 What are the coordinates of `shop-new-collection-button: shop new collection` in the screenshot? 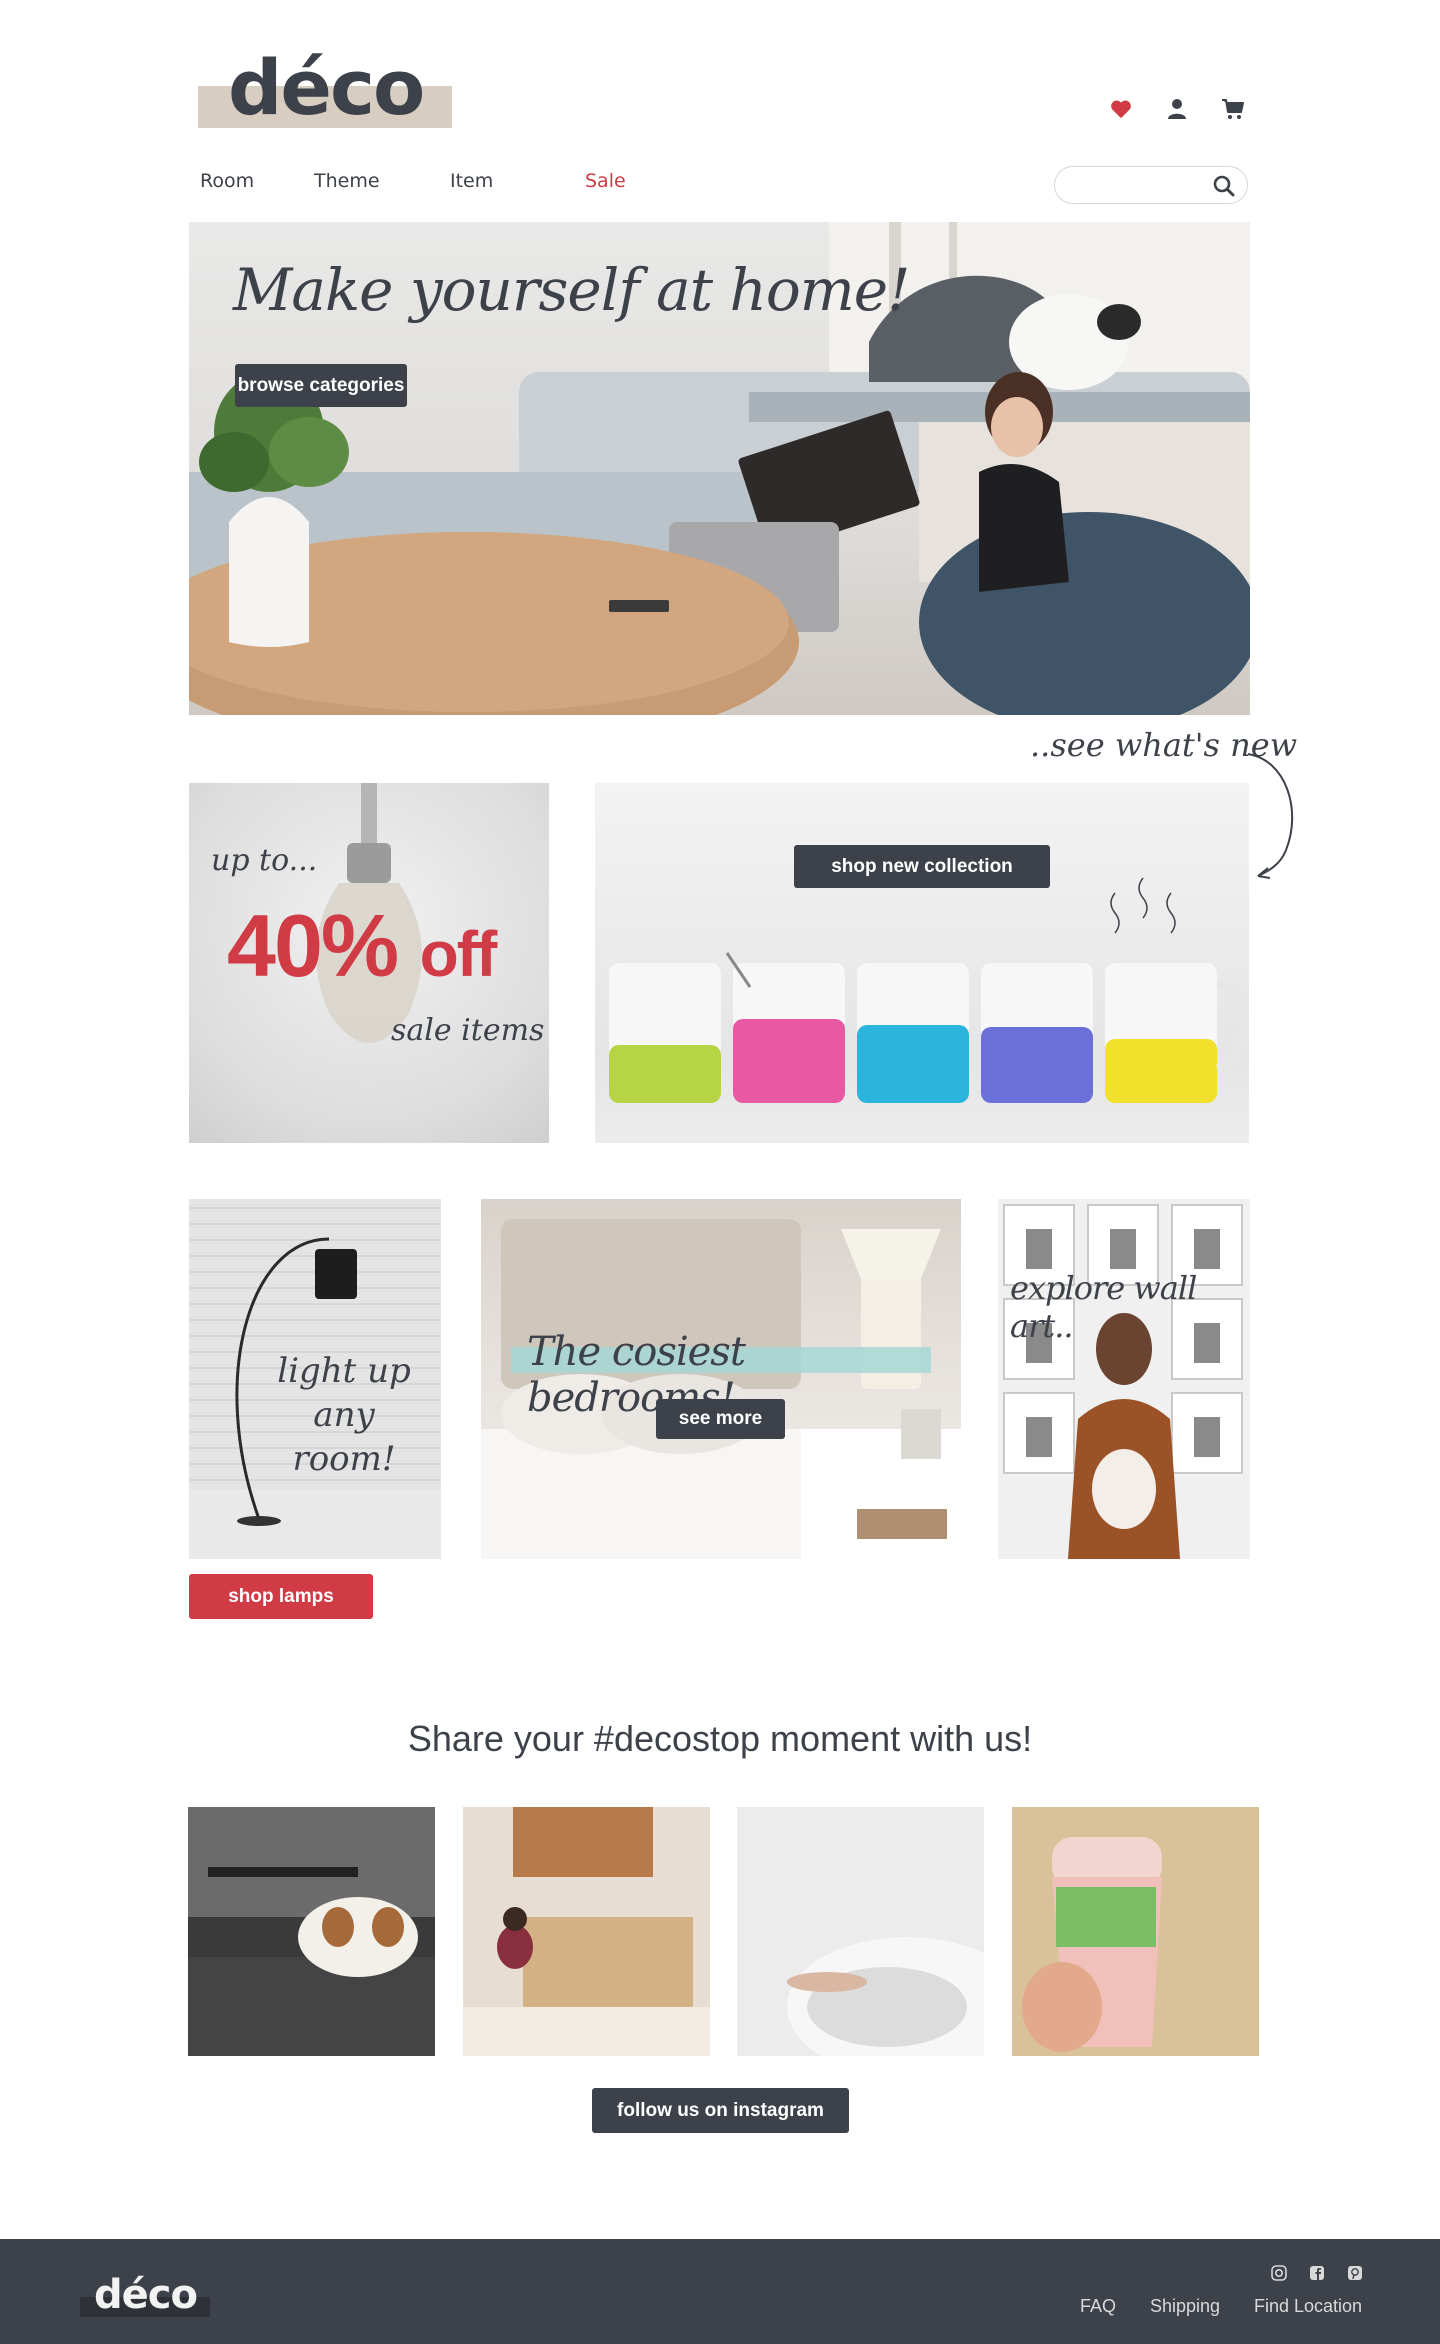 It's located at (922, 866).